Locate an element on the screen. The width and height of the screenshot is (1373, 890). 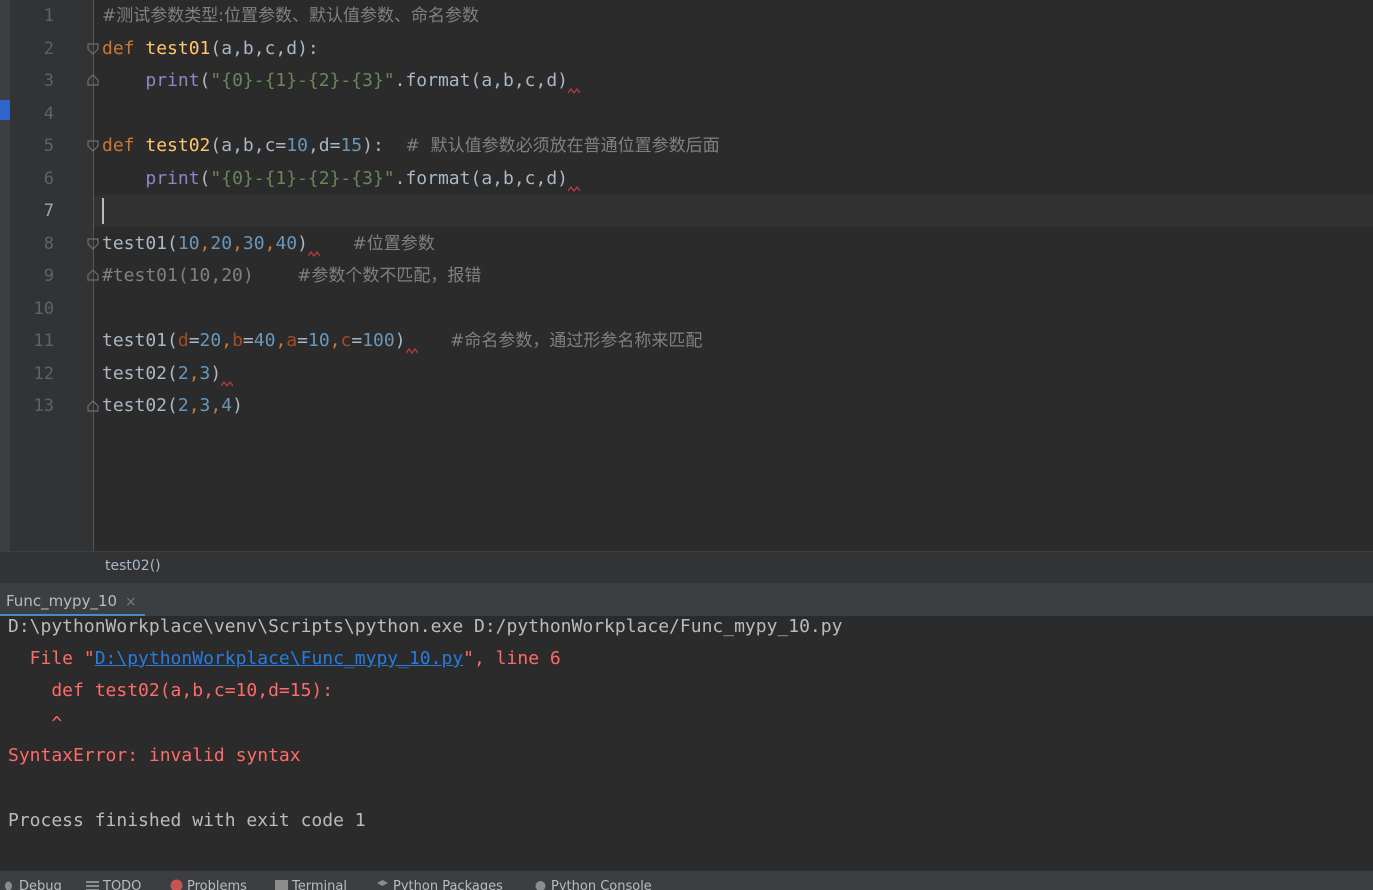
console-error-code: def test02(a,b,c=10,d=15): is located at coordinates (171, 690).